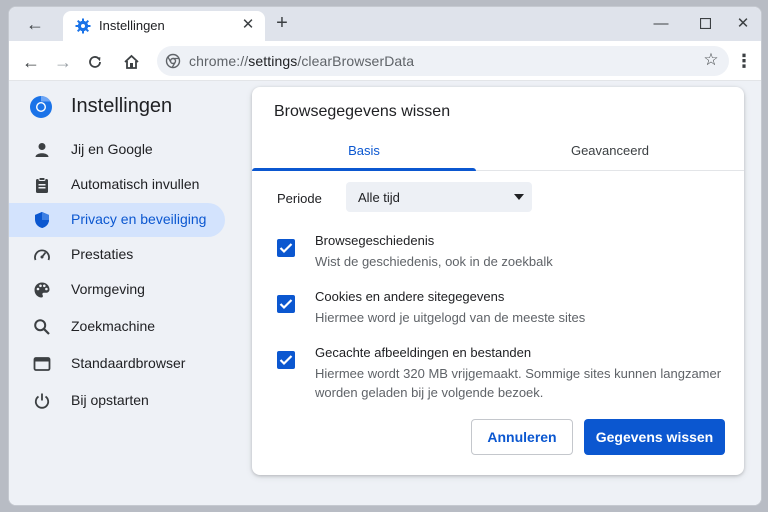 The height and width of the screenshot is (512, 768). Describe the element at coordinates (744, 62) in the screenshot. I see `kebab-menu-icon: ⋮` at that location.